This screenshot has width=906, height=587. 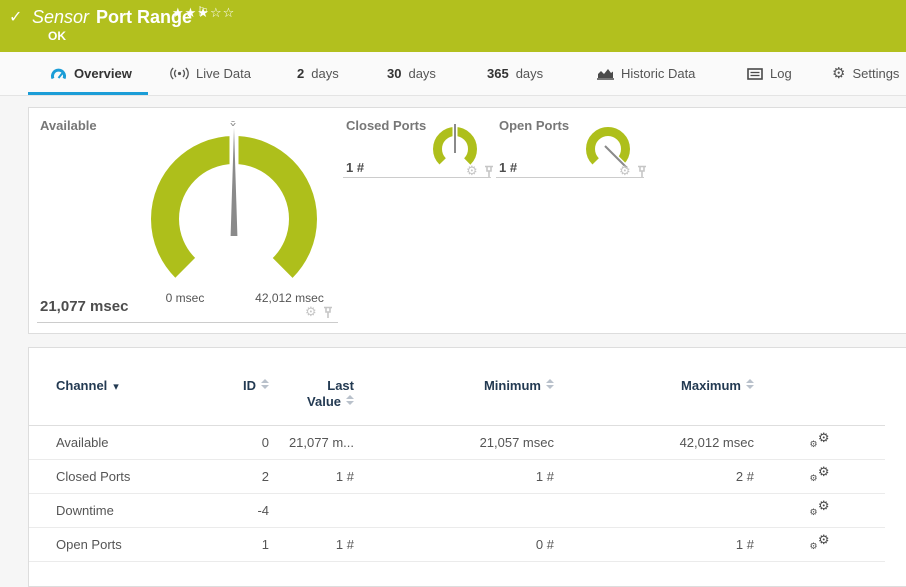 I want to click on pin-icon, so click(x=328, y=312).